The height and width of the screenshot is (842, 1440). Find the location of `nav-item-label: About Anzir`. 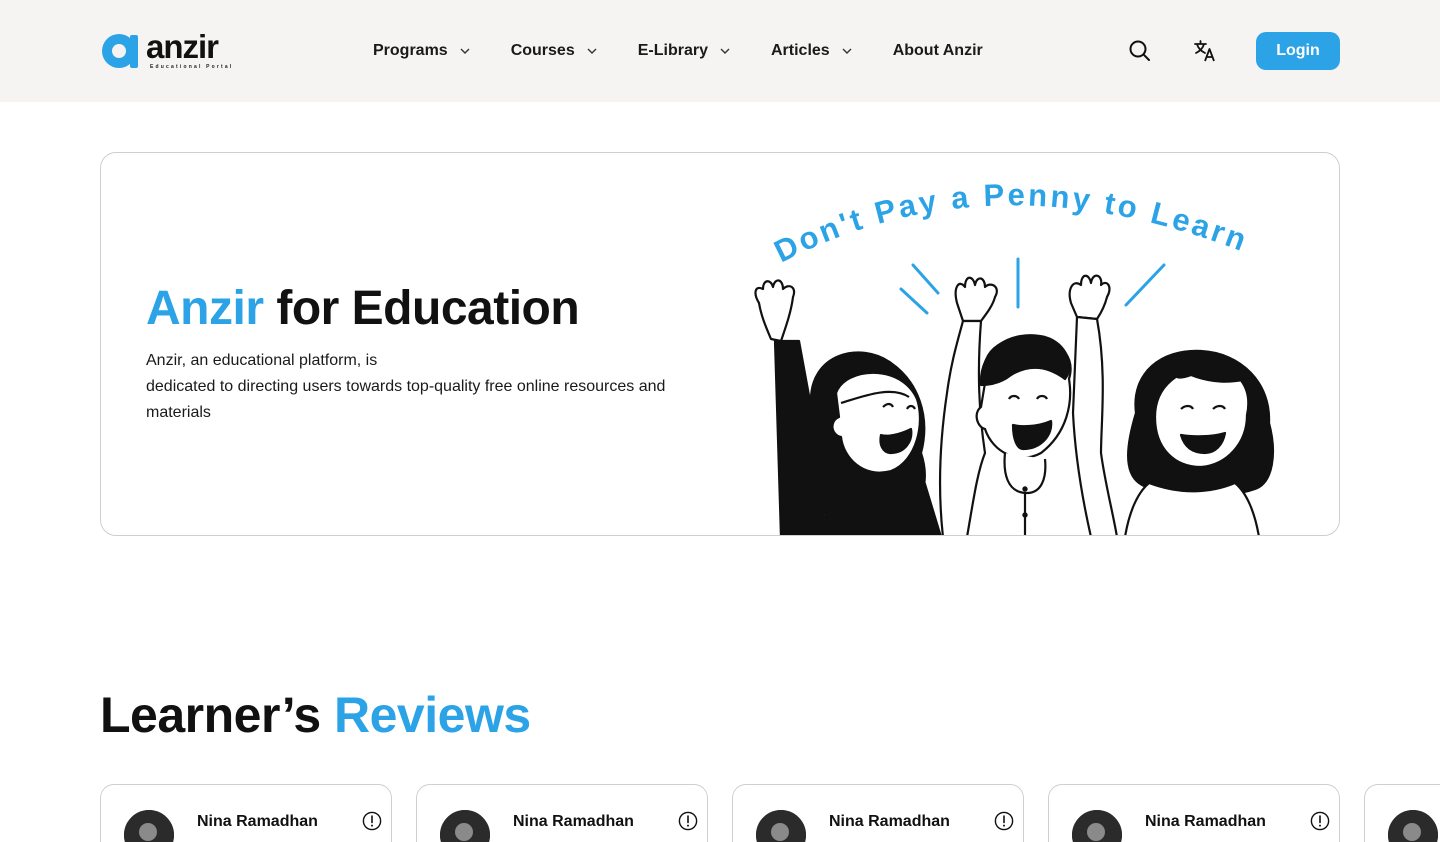

nav-item-label: About Anzir is located at coordinates (937, 50).